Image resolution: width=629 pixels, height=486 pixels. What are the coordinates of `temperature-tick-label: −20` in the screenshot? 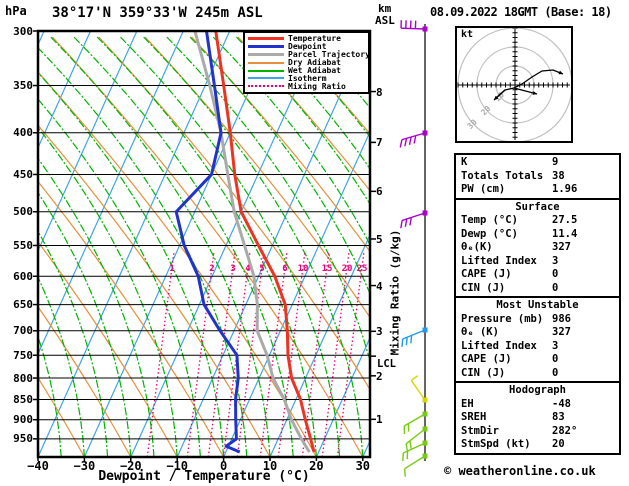 It's located at (130, 466).